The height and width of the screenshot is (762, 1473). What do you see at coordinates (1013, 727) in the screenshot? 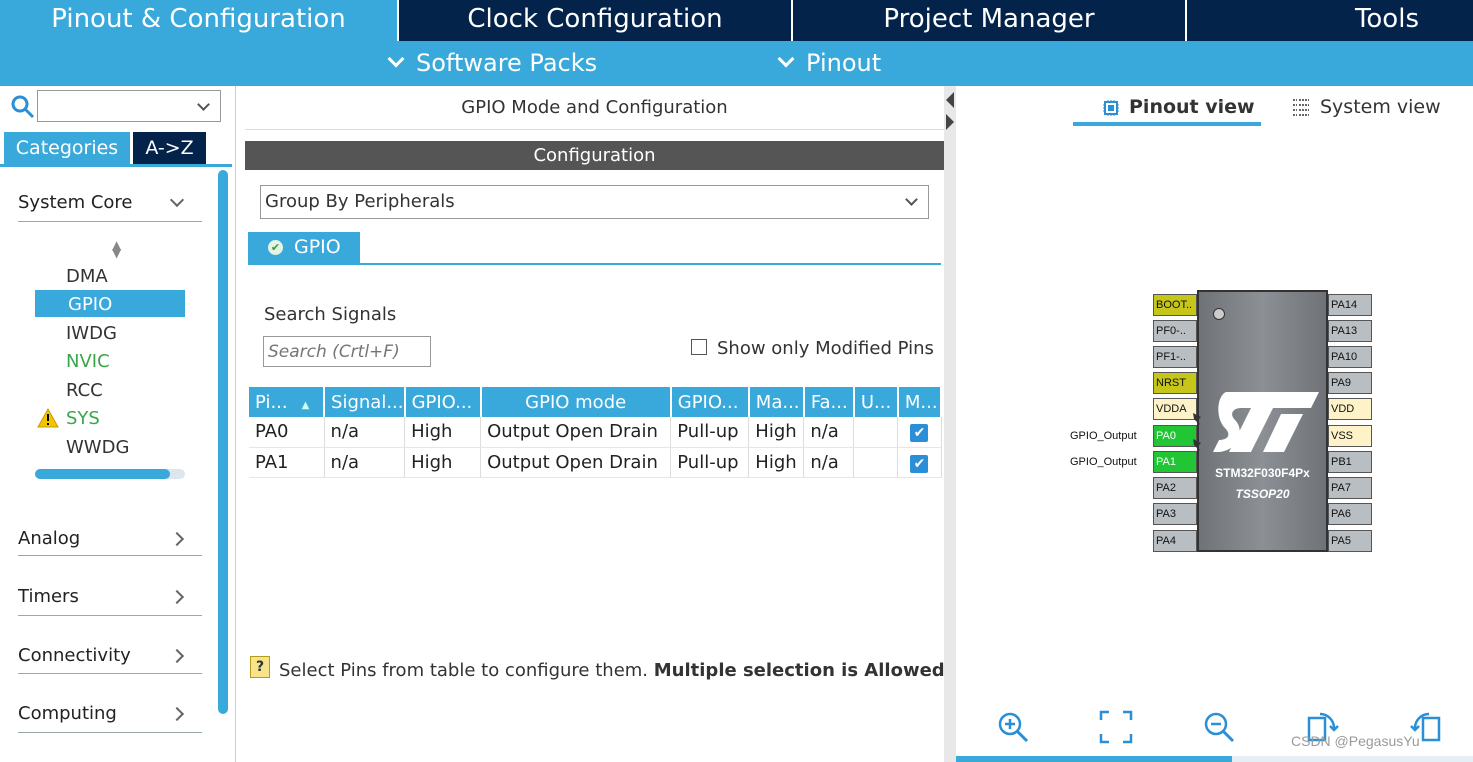
I see `zoom-in-icon` at bounding box center [1013, 727].